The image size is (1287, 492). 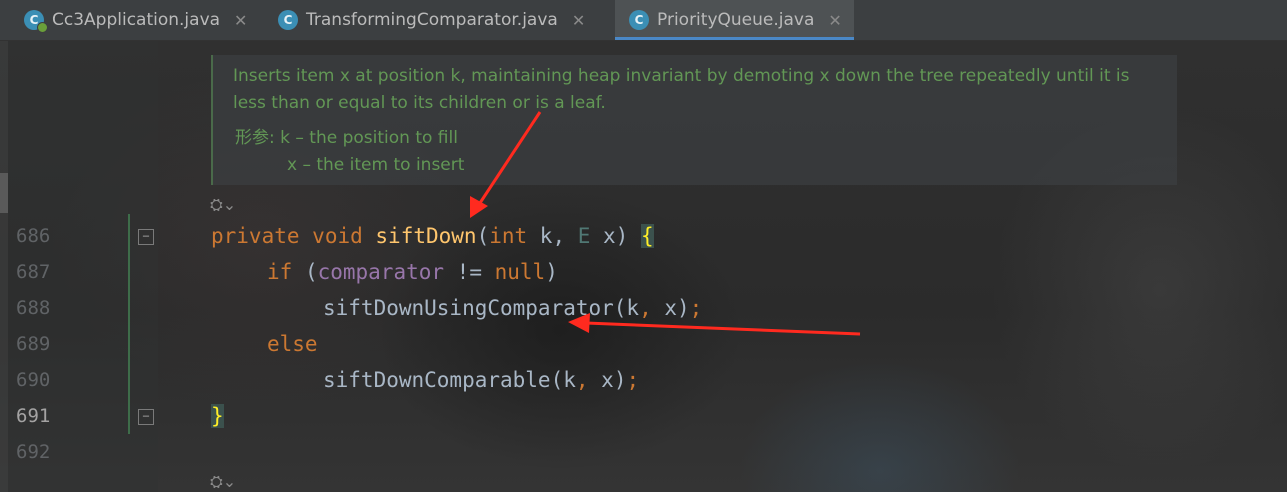 I want to click on arrow-to-siftdown, so click(x=506, y=164).